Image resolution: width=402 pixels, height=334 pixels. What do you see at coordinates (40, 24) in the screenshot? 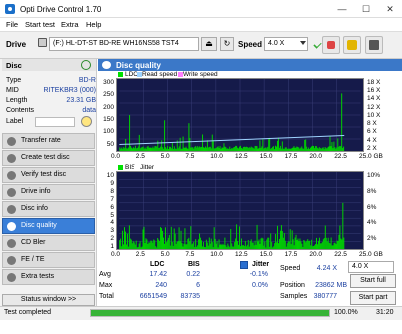
I see `menu-start-test: Start test` at bounding box center [40, 24].